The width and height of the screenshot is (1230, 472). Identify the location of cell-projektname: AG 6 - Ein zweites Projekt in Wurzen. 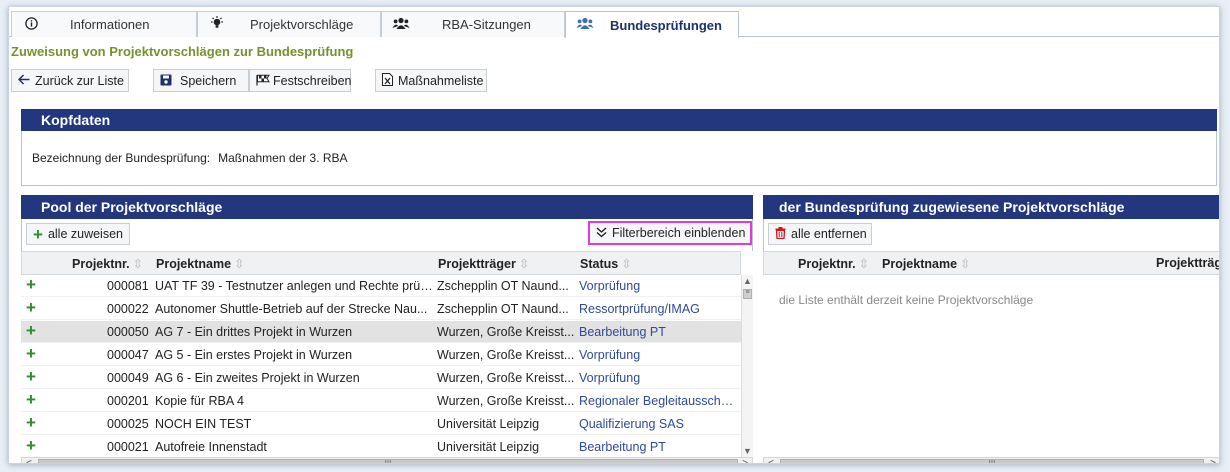
(257, 378).